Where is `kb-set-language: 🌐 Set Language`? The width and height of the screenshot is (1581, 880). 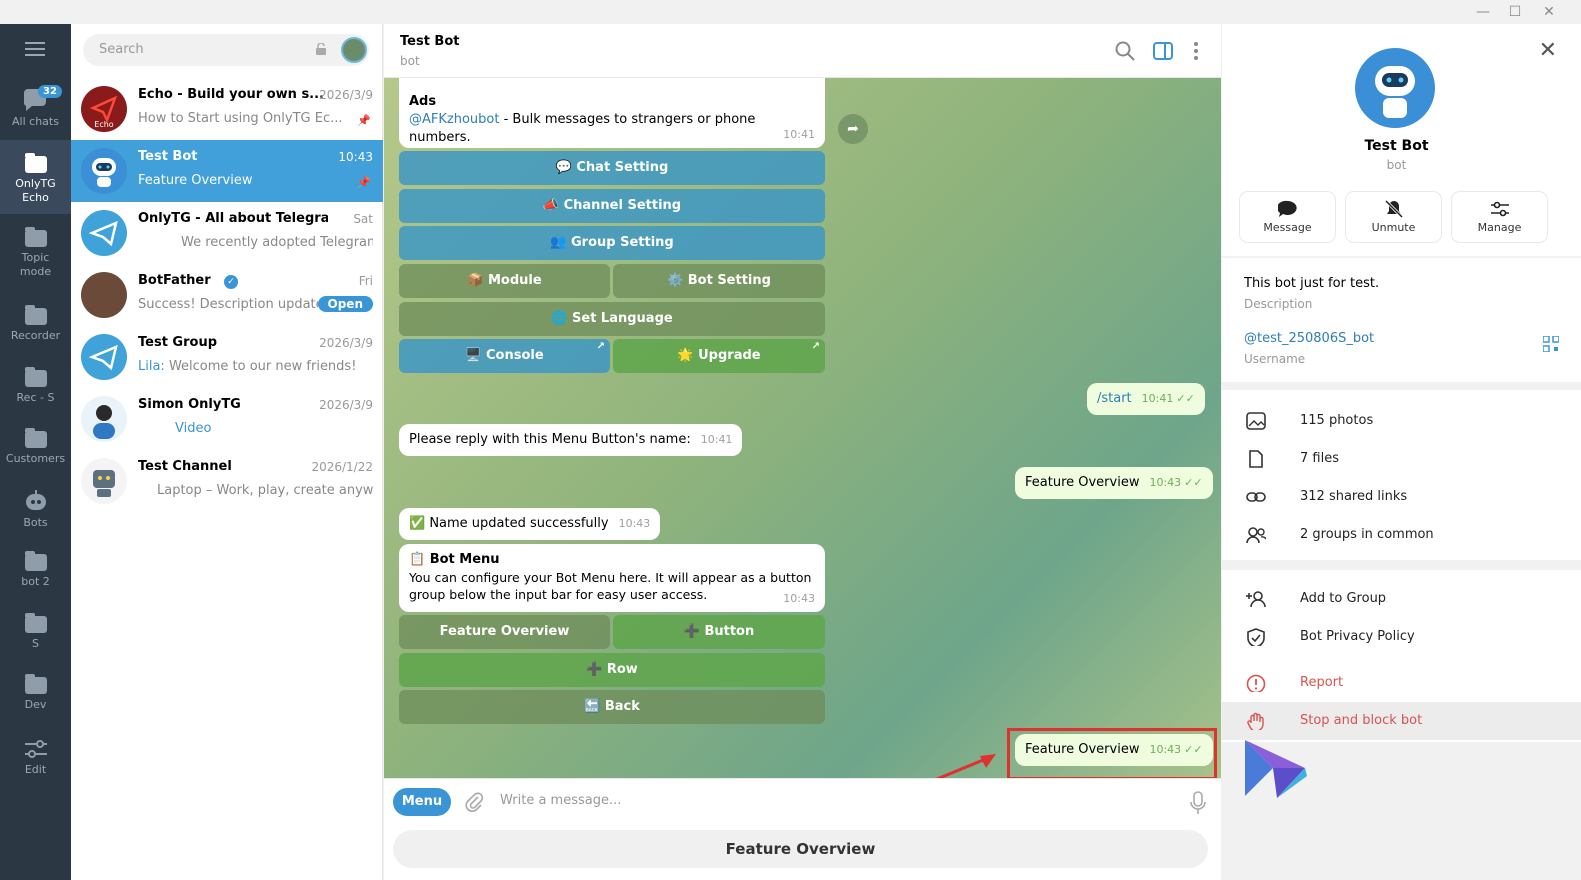
kb-set-language: 🌐 Set Language is located at coordinates (612, 319).